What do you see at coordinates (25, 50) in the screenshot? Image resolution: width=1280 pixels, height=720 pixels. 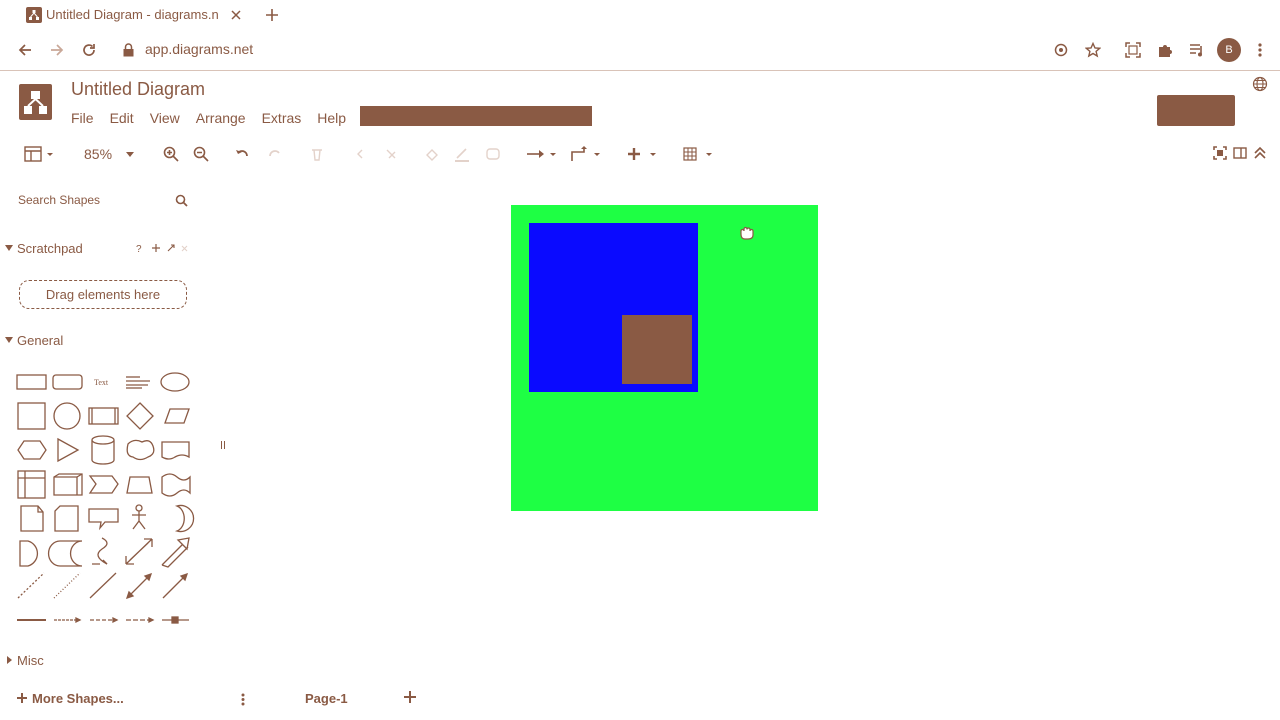 I see `back-icon` at bounding box center [25, 50].